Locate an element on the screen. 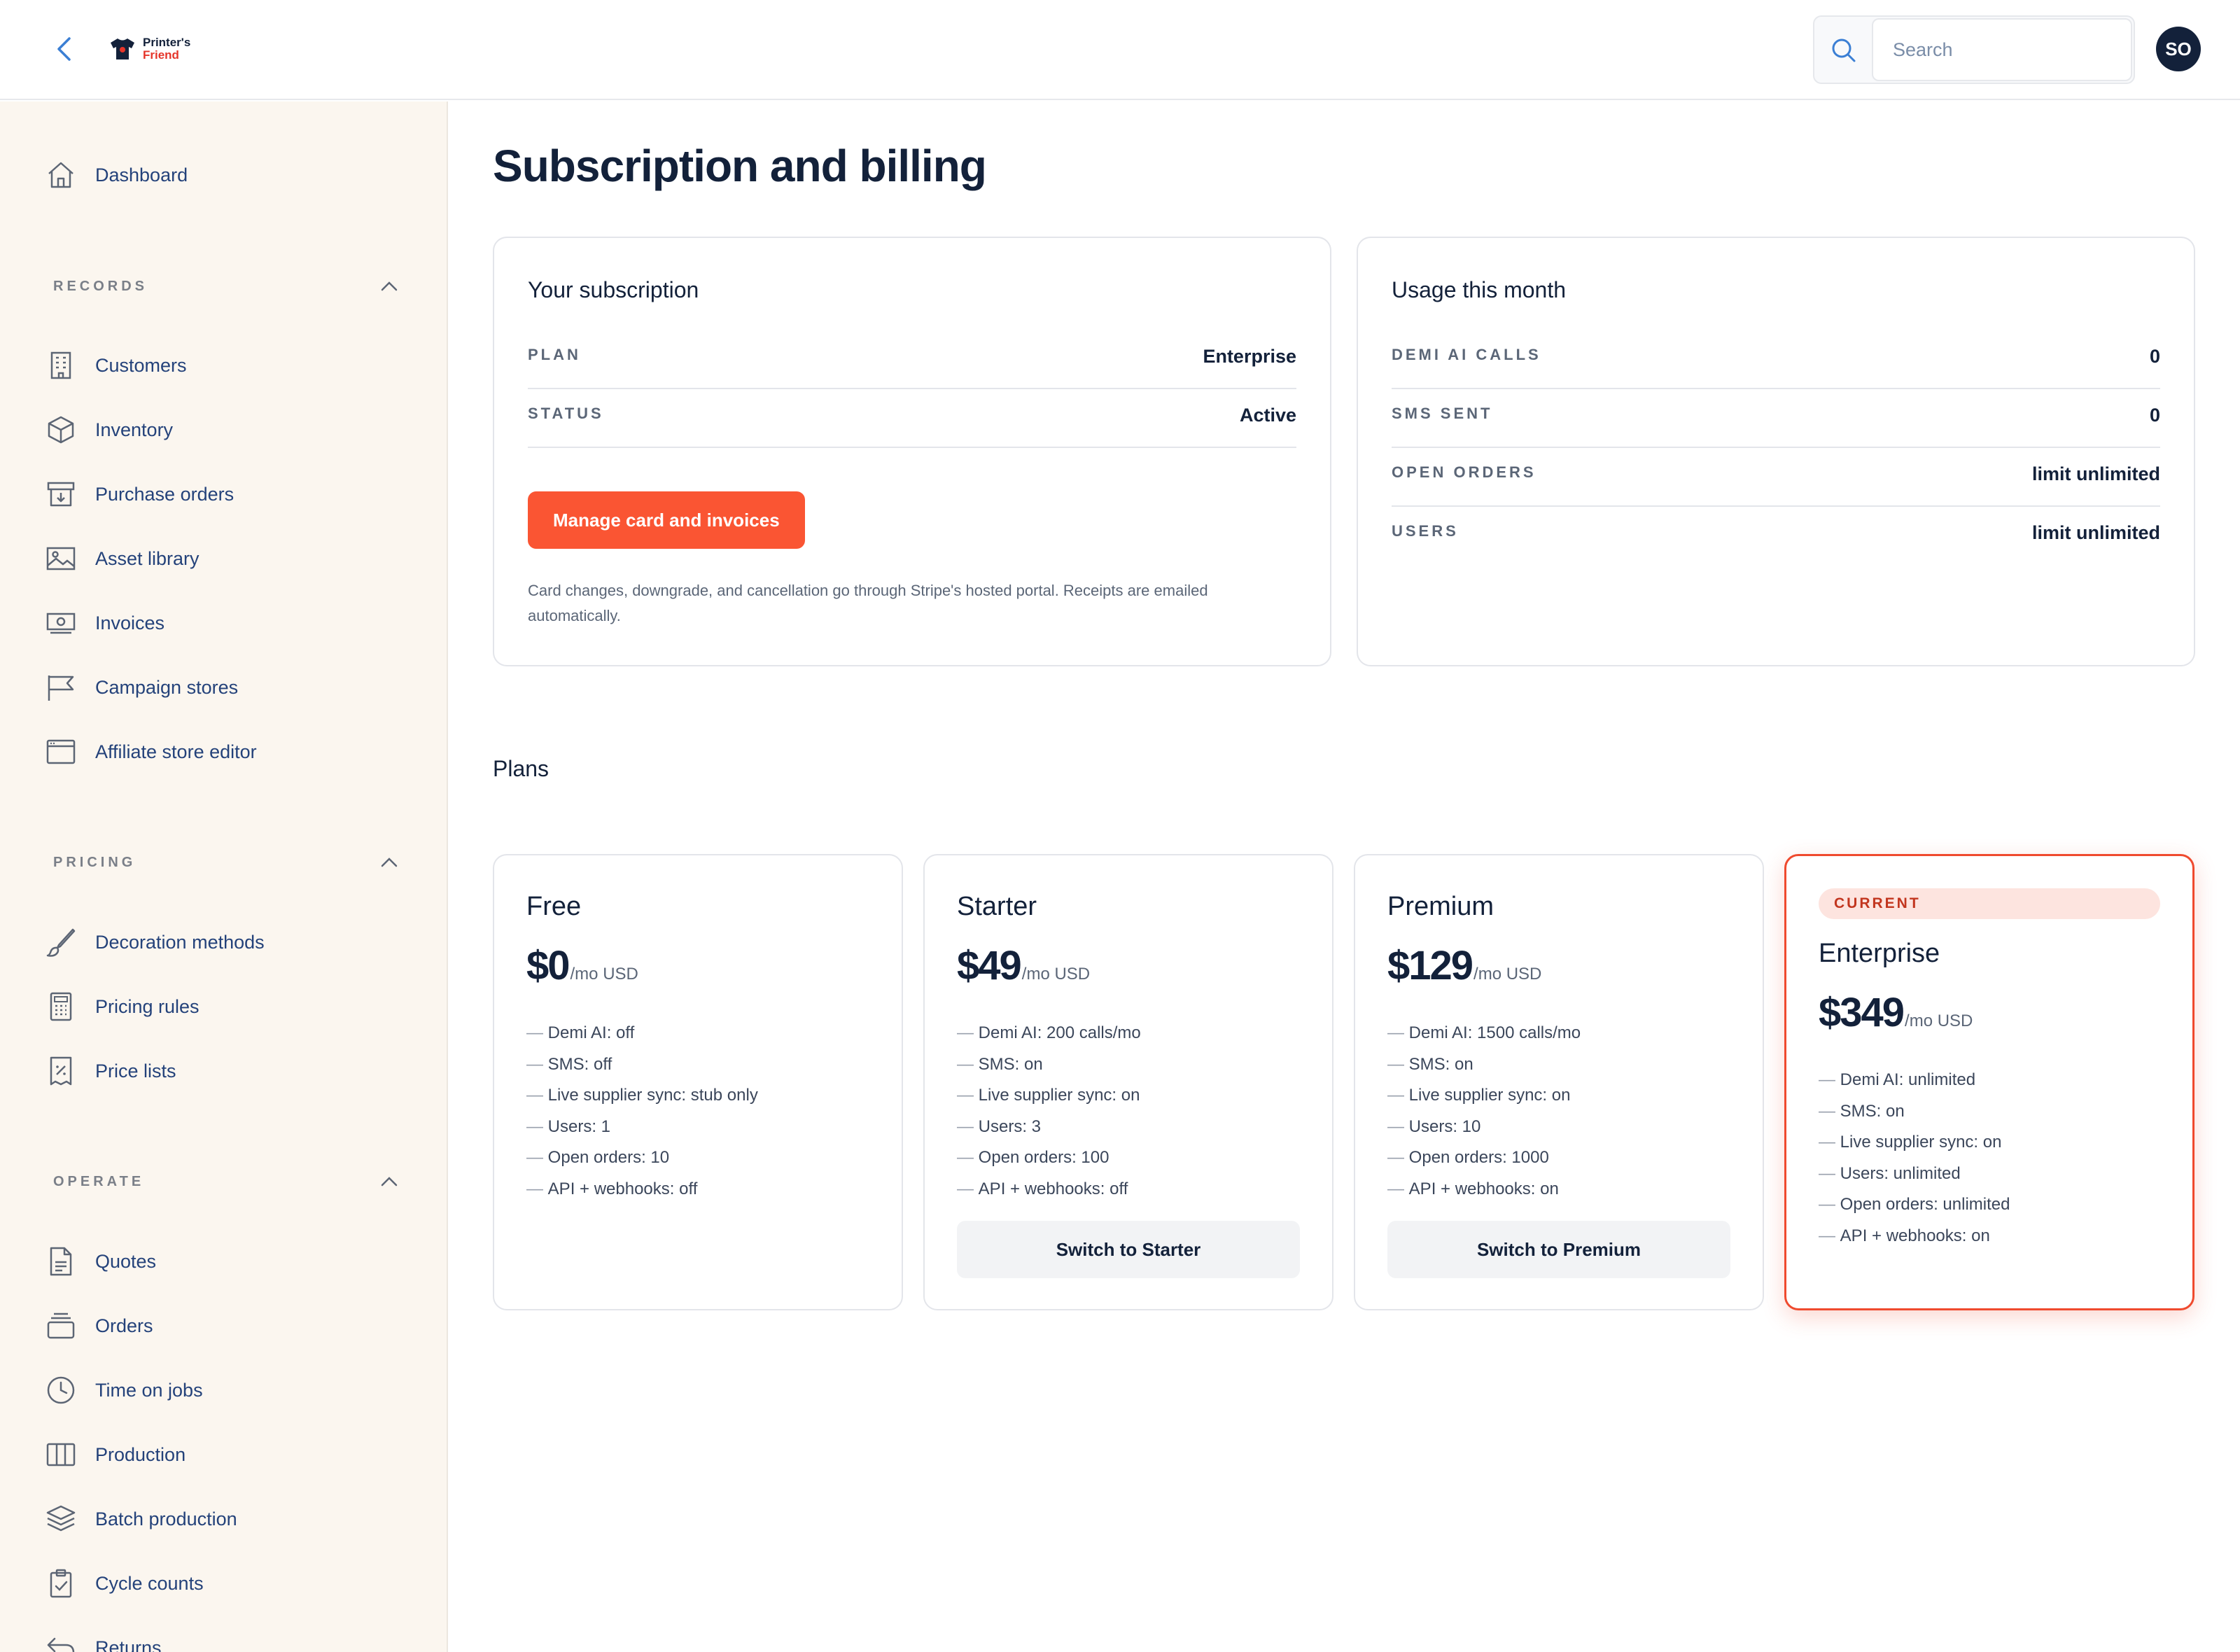 Image resolution: width=2240 pixels, height=1652 pixels. feature-item: Live supplier sync: on is located at coordinates (1484, 1096).